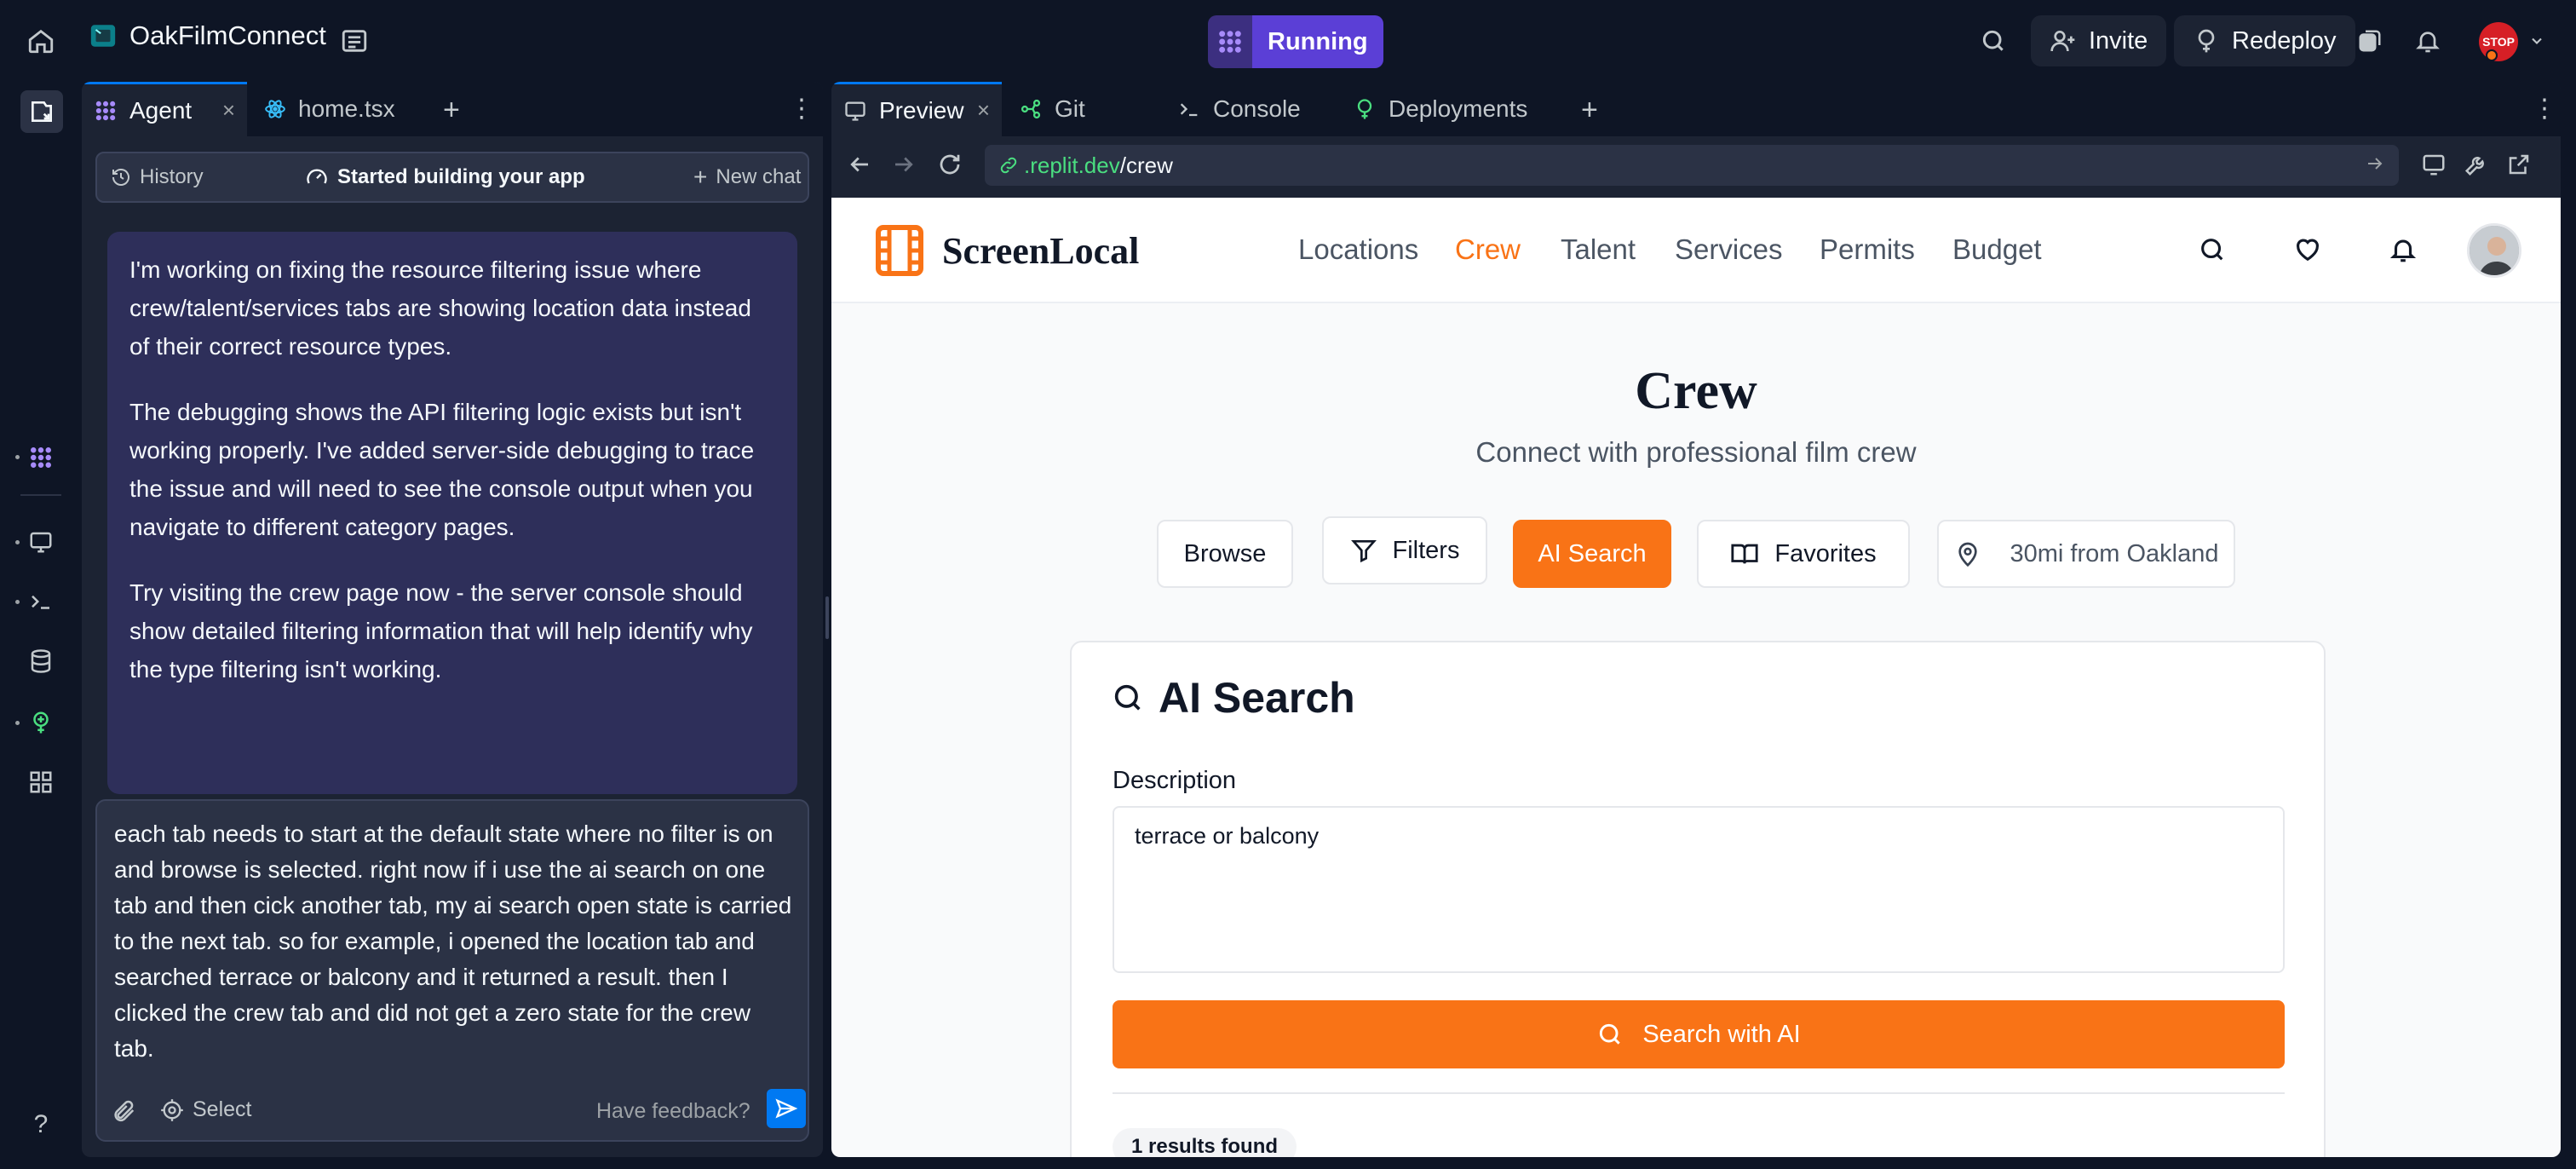  I want to click on site-bell-icon, so click(2404, 249).